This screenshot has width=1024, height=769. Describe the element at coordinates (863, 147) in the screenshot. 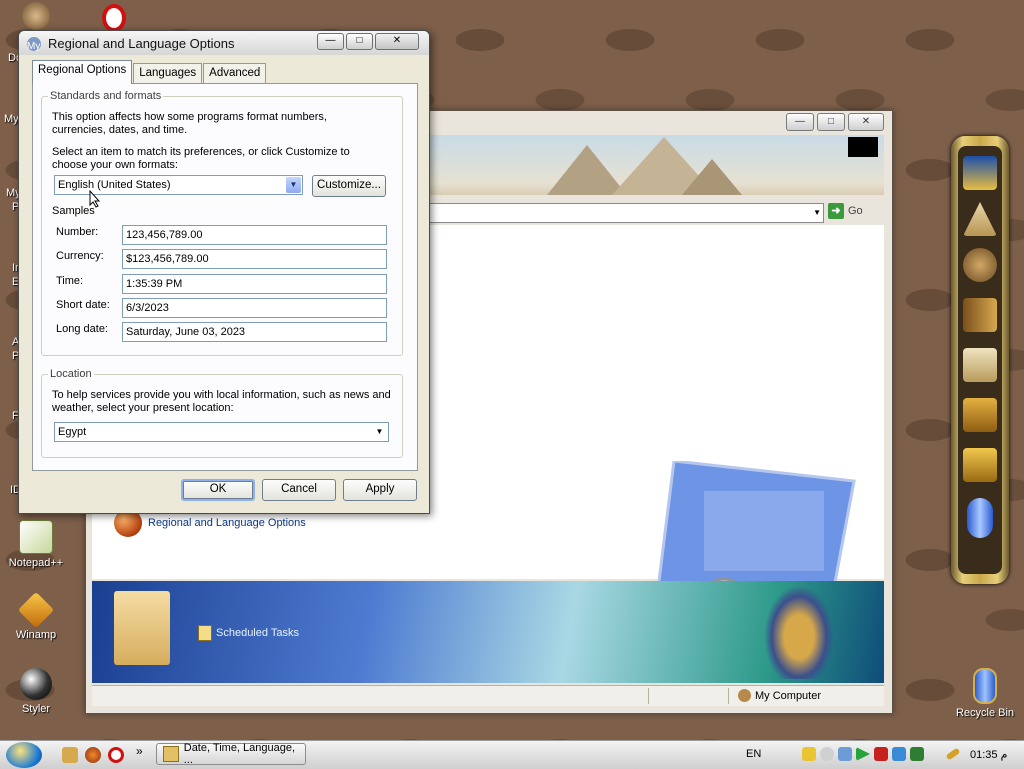

I see `windows-flag-icon` at that location.